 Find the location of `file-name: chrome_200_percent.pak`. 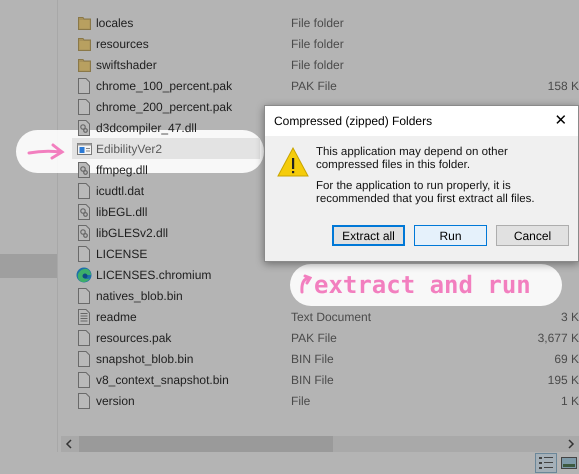

file-name: chrome_200_percent.pak is located at coordinates (164, 107).